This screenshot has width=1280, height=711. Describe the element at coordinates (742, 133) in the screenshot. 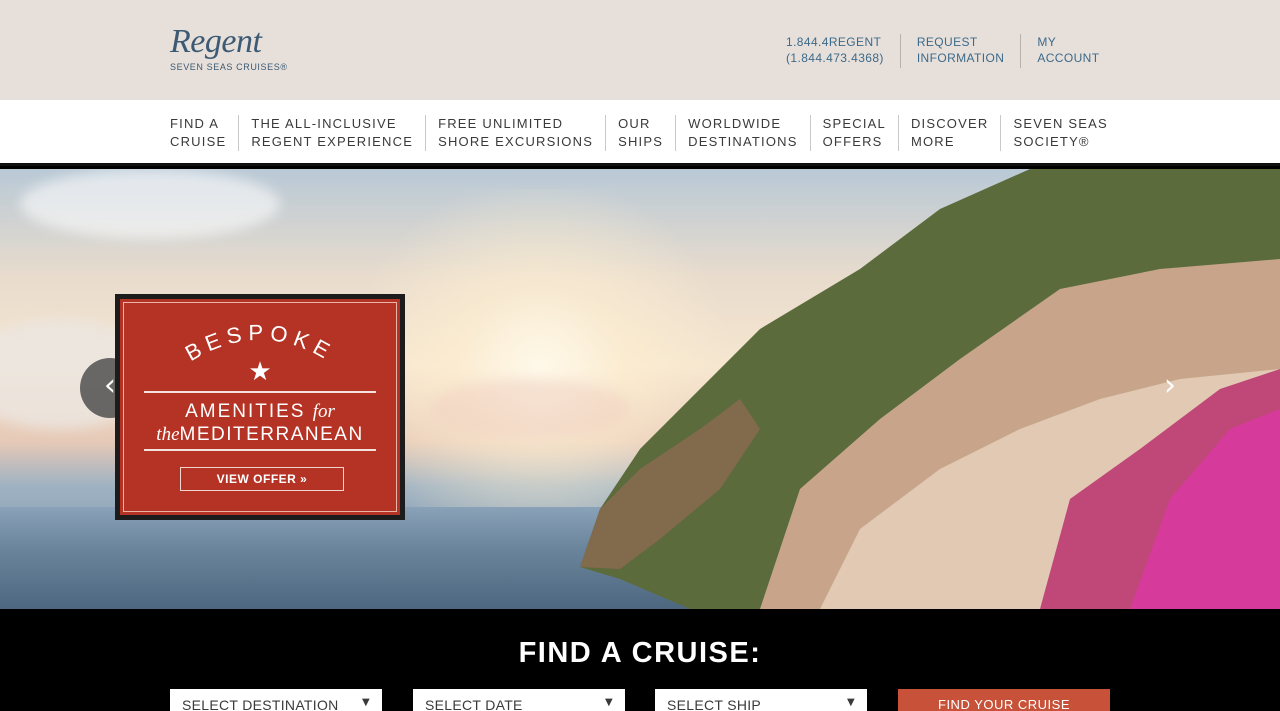

I see `nav-destinations: WORLDWIDE DESTINATIONS` at that location.